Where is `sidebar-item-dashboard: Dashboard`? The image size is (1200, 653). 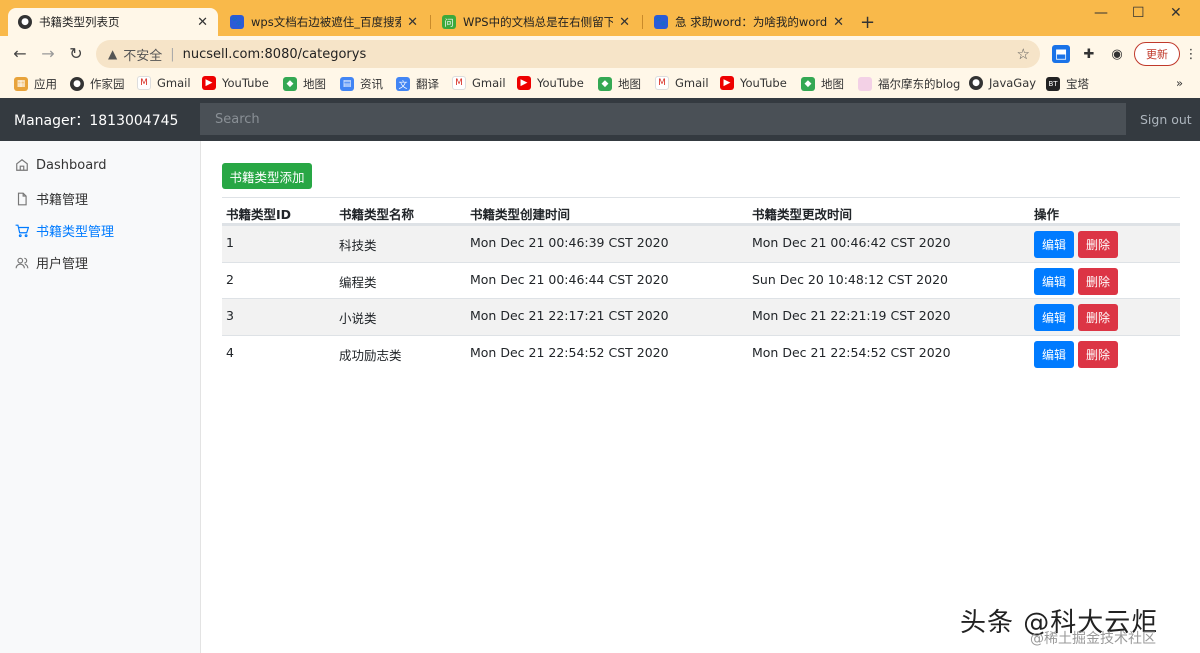
sidebar-item-dashboard: Dashboard is located at coordinates (60, 165).